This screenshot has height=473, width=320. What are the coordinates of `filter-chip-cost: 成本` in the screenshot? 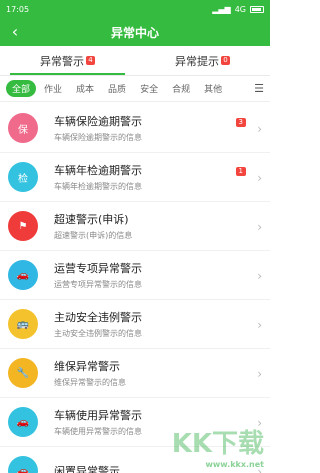 It's located at (85, 88).